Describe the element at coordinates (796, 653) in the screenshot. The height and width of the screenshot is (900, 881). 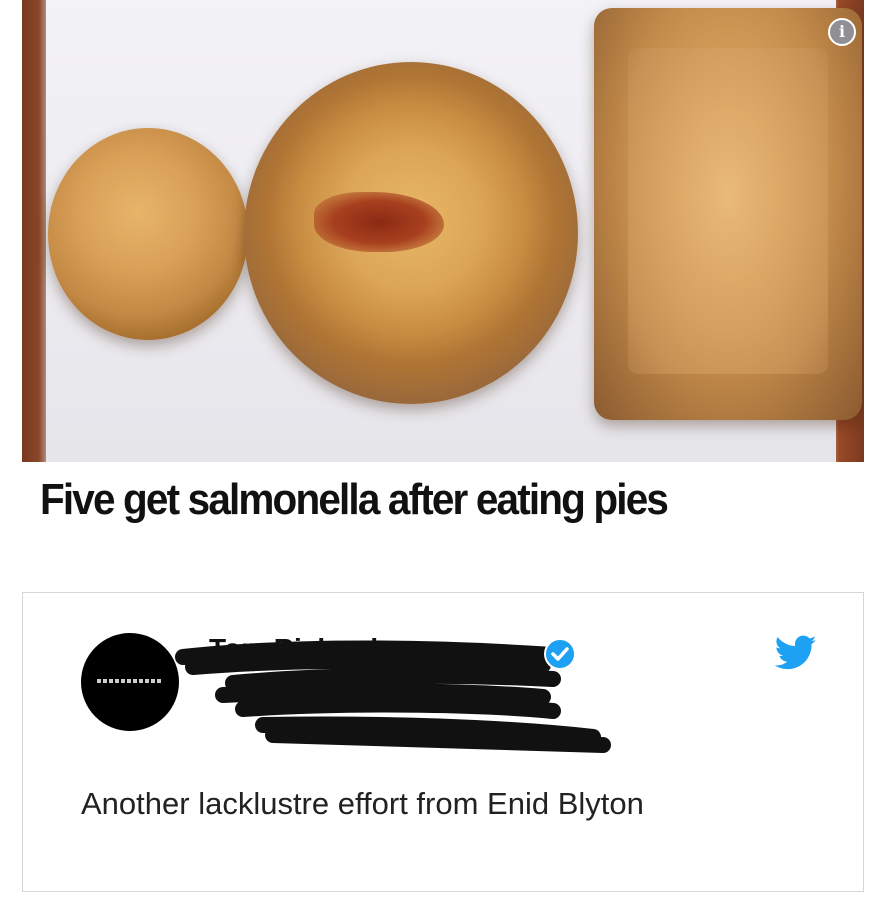
I see `twitter-bird-icon` at that location.